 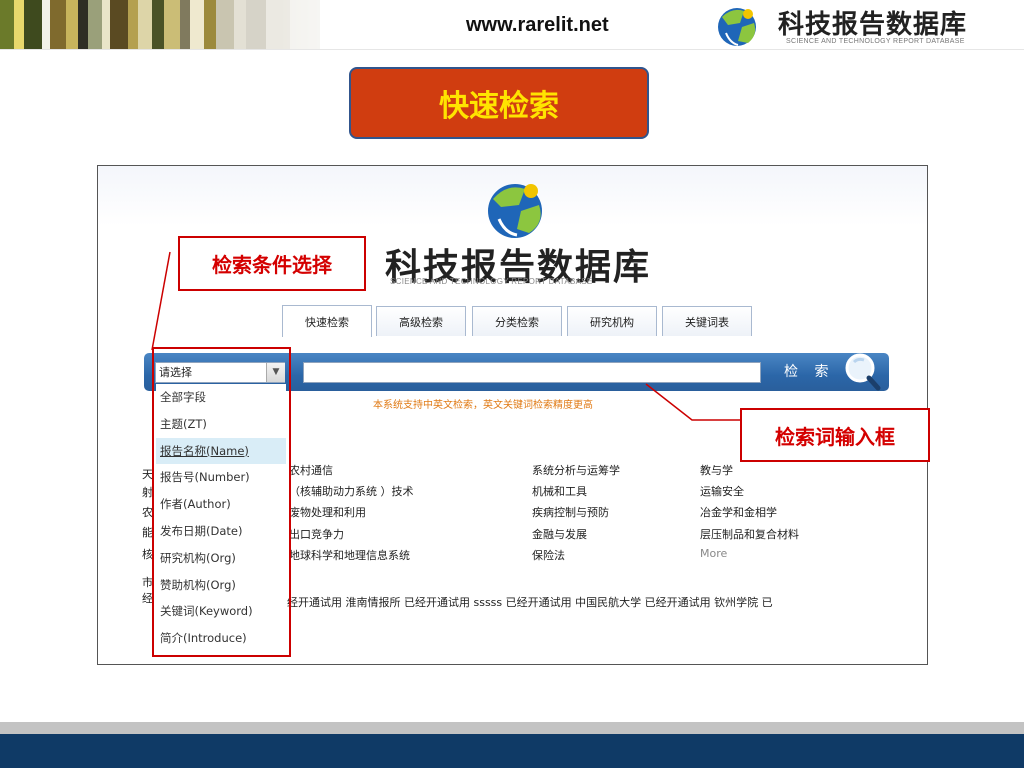 What do you see at coordinates (512, 728) in the screenshot?
I see `footer-gray-bar` at bounding box center [512, 728].